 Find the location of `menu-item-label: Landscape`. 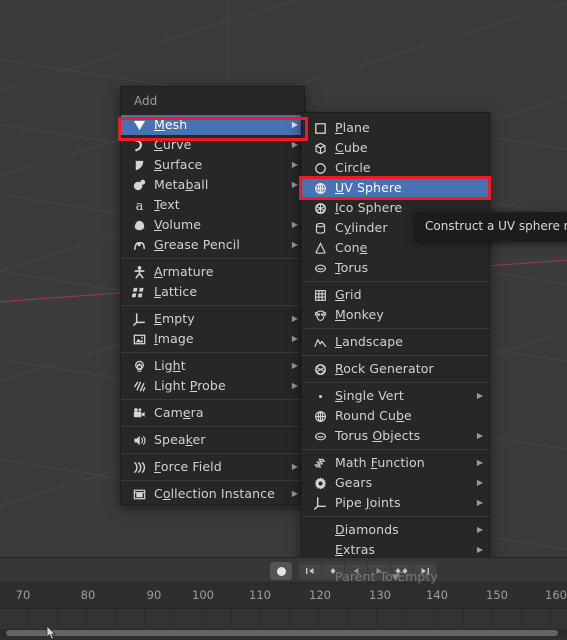

menu-item-label: Landscape is located at coordinates (369, 341).